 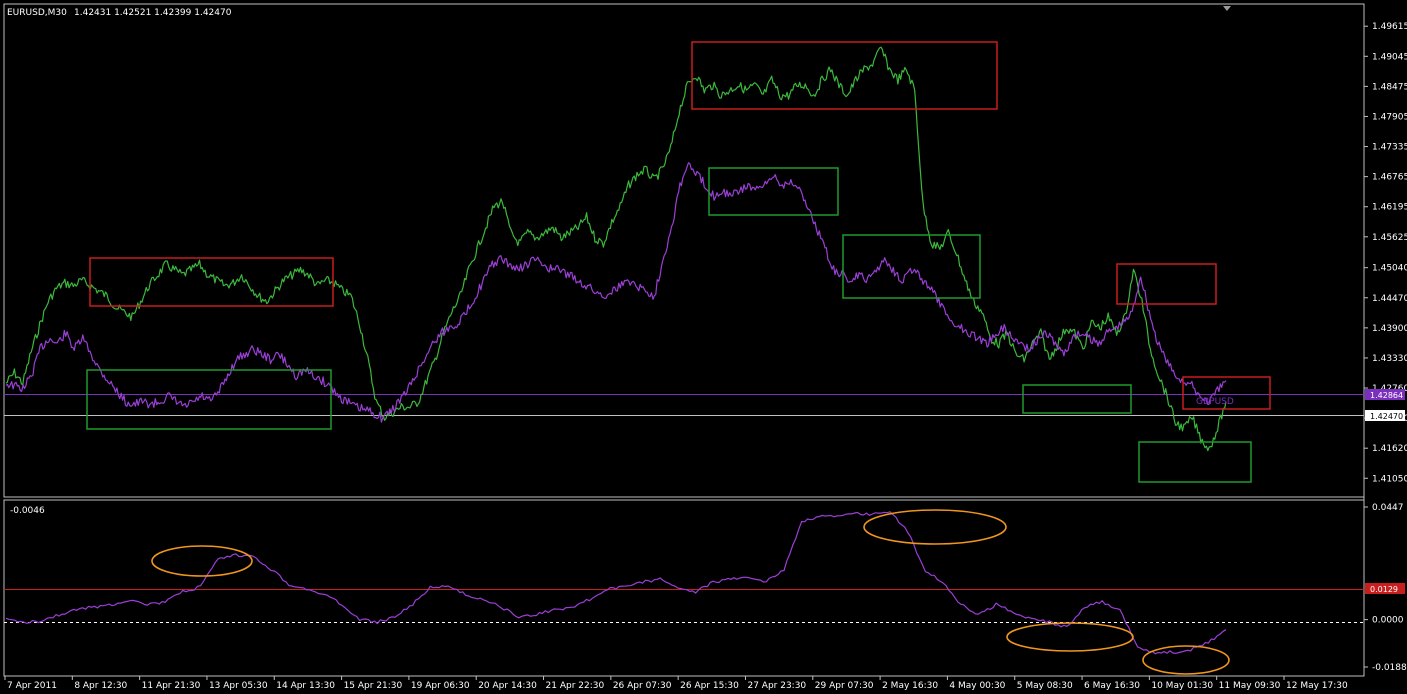 I want to click on time-tick-label: 26 Apr 07:30, so click(x=642, y=686).